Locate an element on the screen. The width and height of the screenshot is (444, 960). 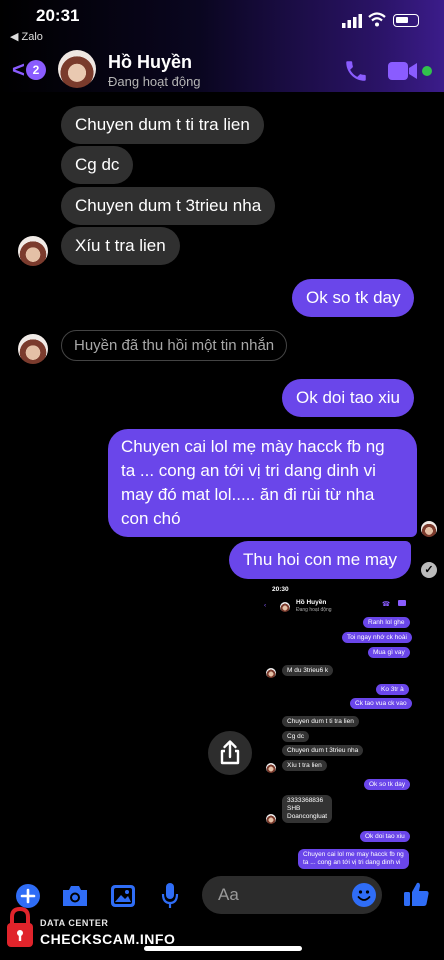
mini-line: SHB is located at coordinates (294, 808).